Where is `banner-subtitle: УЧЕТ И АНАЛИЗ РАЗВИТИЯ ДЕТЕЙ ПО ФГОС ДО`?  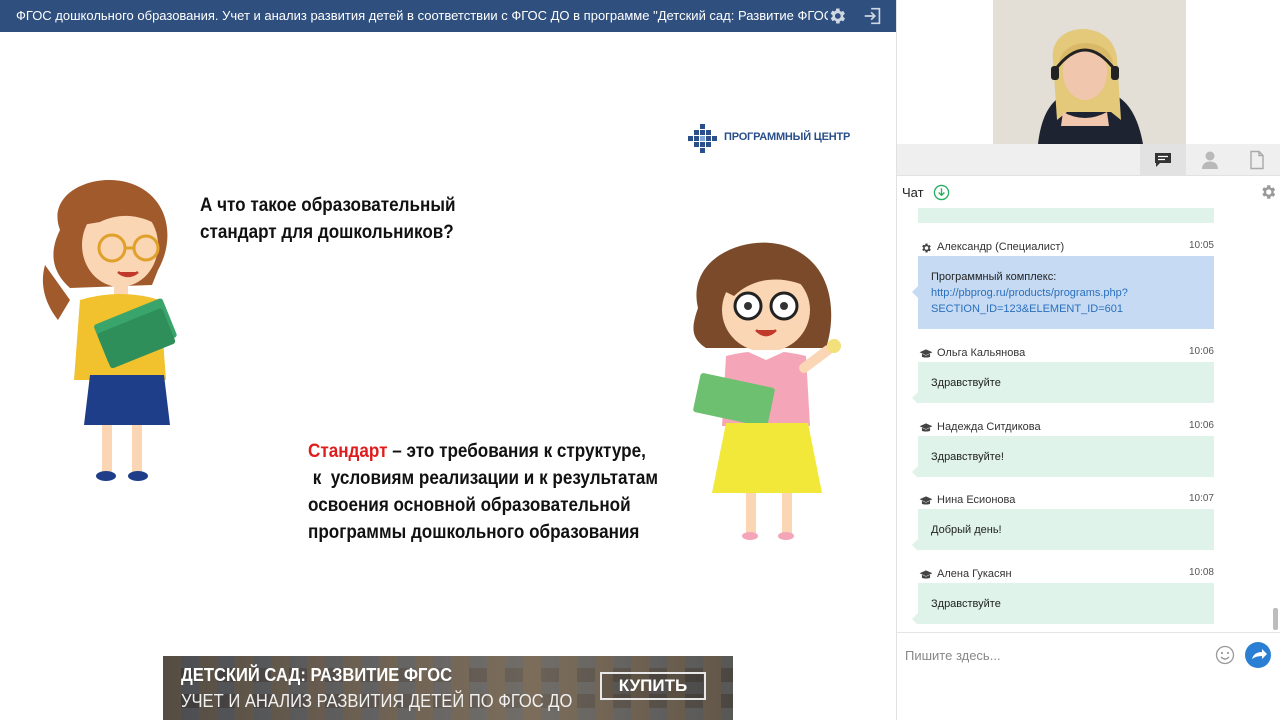
banner-subtitle: УЧЕТ И АНАЛИЗ РАЗВИТИЯ ДЕТЕЙ ПО ФГОС ДО is located at coordinates (377, 701).